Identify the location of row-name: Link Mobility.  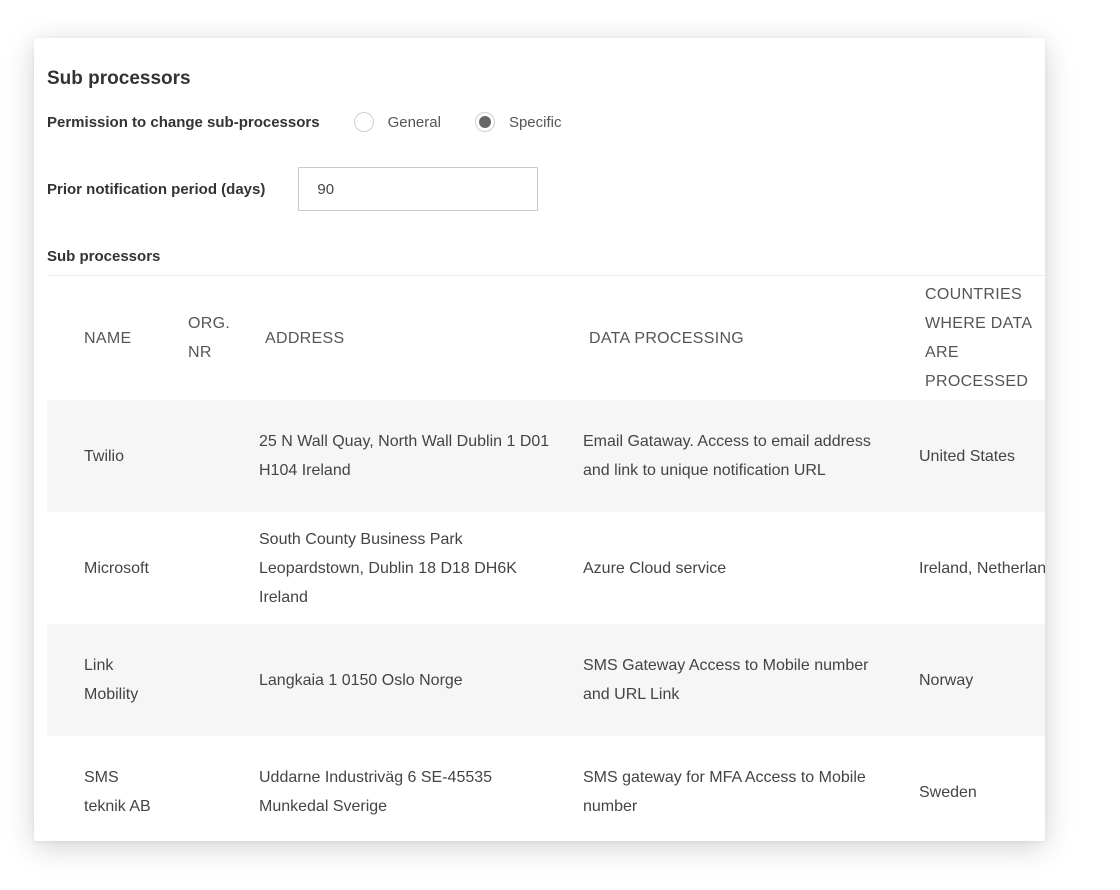
(111, 680).